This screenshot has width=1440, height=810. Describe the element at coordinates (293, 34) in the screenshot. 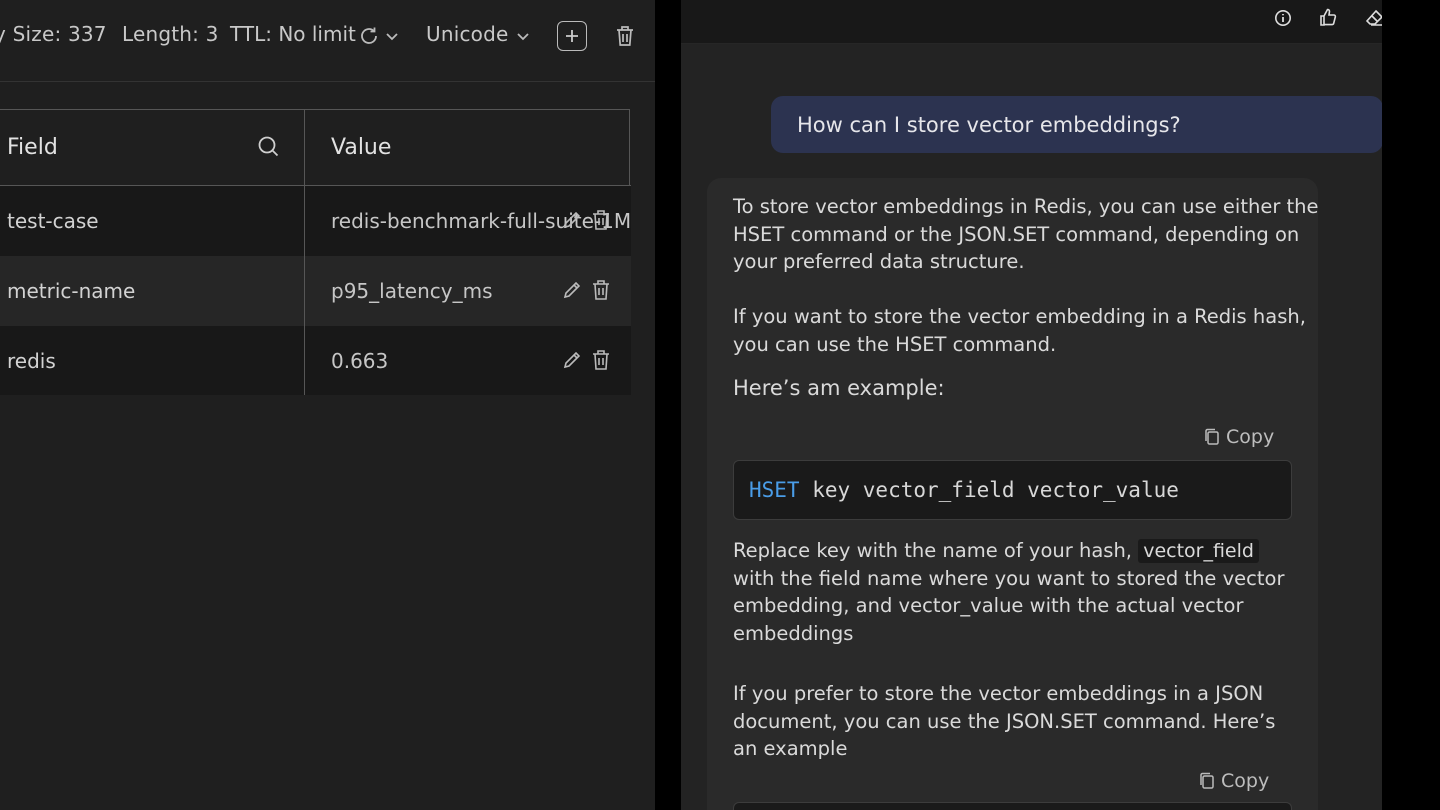

I see `key-ttl: TTL: No limit` at that location.